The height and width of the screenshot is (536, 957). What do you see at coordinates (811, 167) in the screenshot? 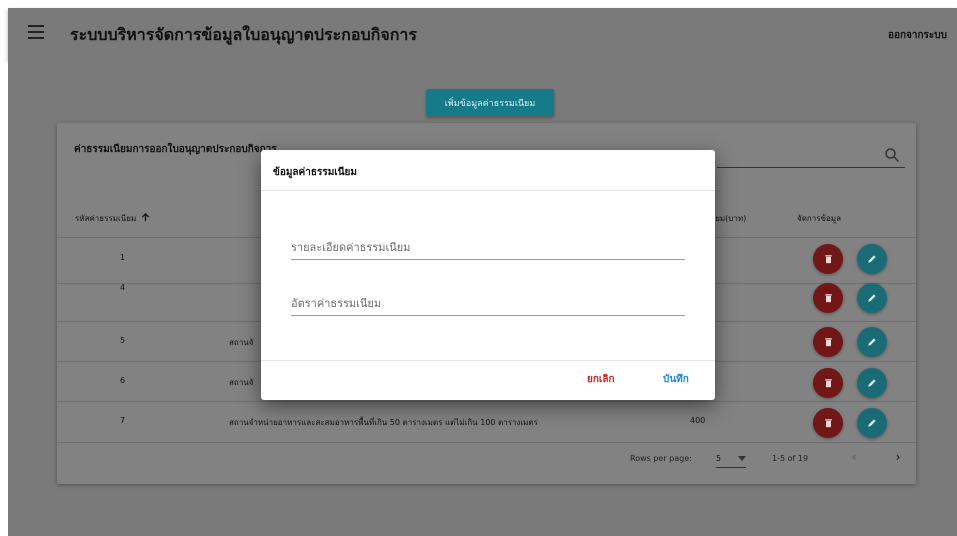
I see `search-input` at bounding box center [811, 167].